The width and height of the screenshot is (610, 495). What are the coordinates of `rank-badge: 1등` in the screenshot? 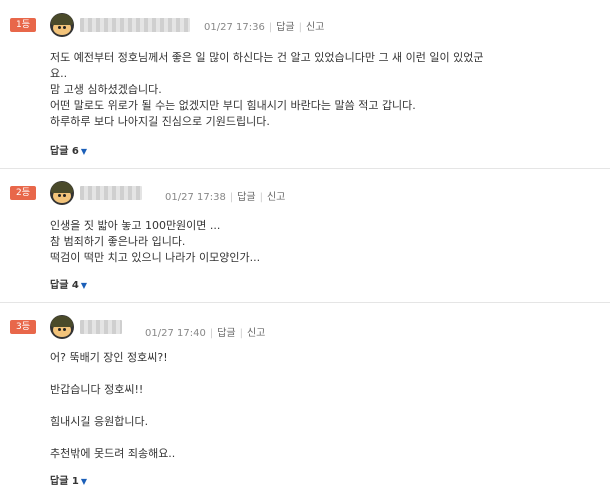 It's located at (23, 25).